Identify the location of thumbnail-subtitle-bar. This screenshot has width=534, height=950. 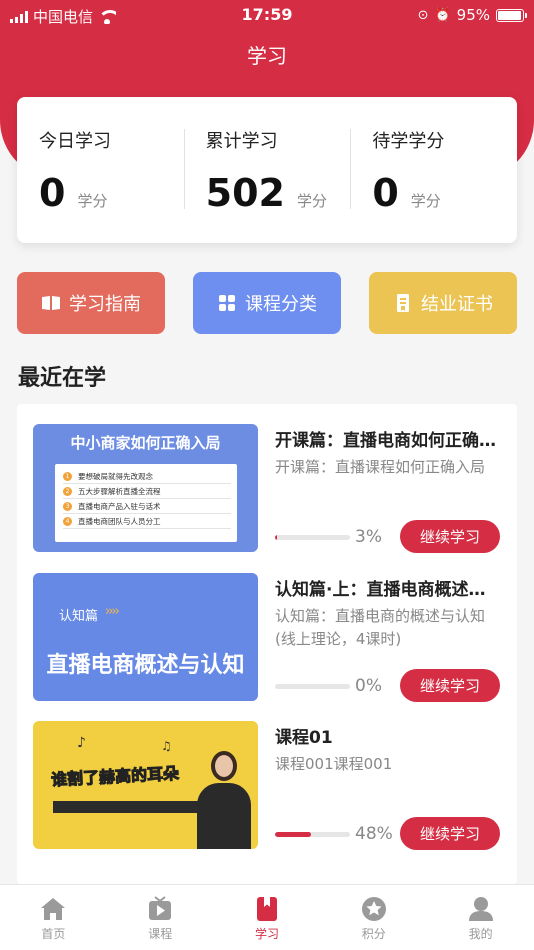
(128, 807).